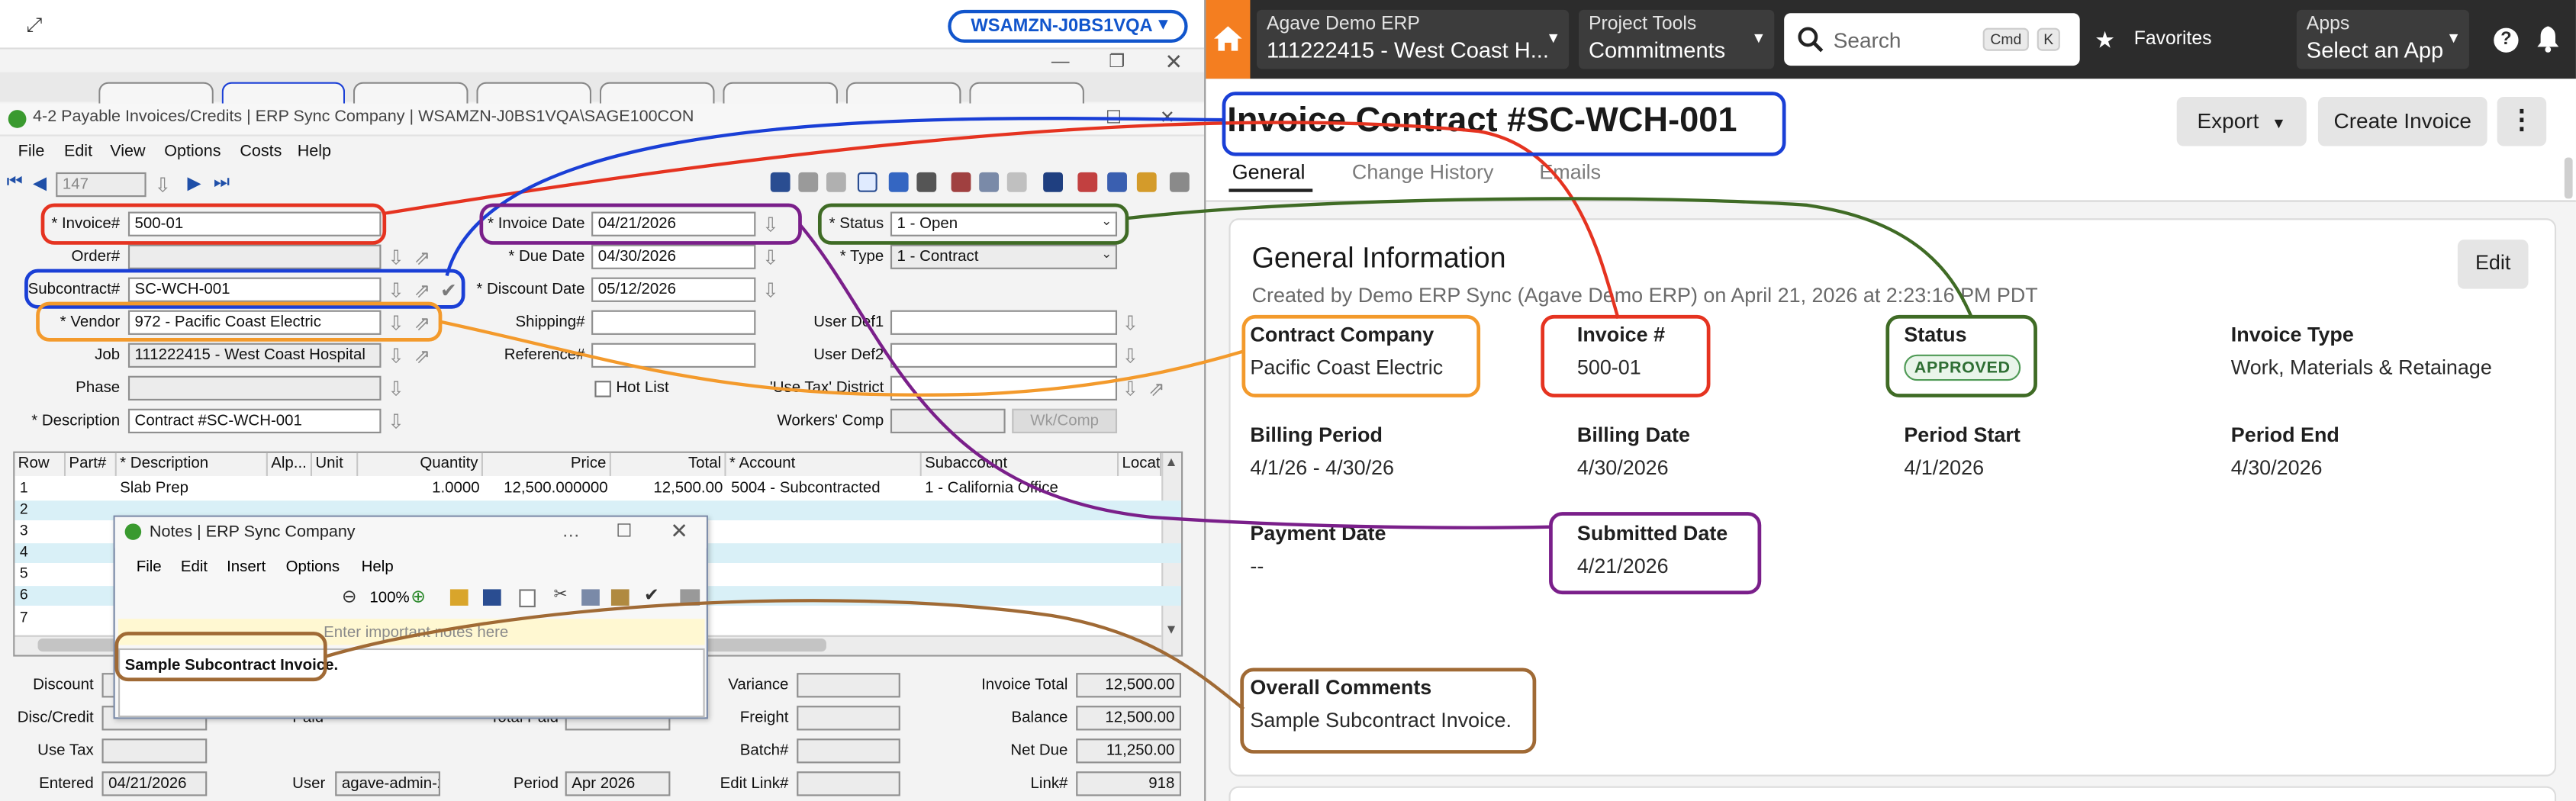  I want to click on menu-options: Options, so click(192, 152).